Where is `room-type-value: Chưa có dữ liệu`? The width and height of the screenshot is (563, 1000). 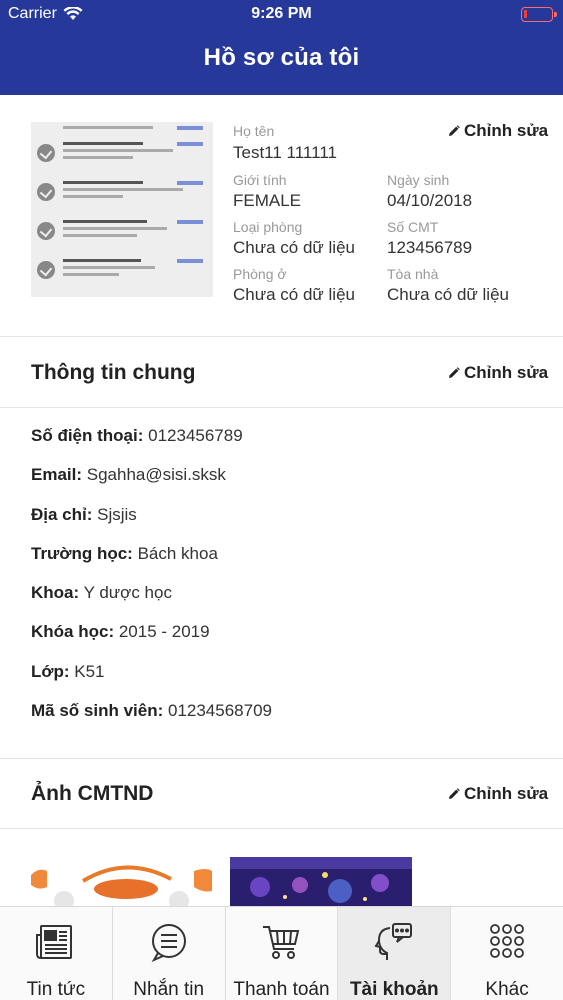
room-type-value: Chưa có dữ liệu is located at coordinates (294, 247).